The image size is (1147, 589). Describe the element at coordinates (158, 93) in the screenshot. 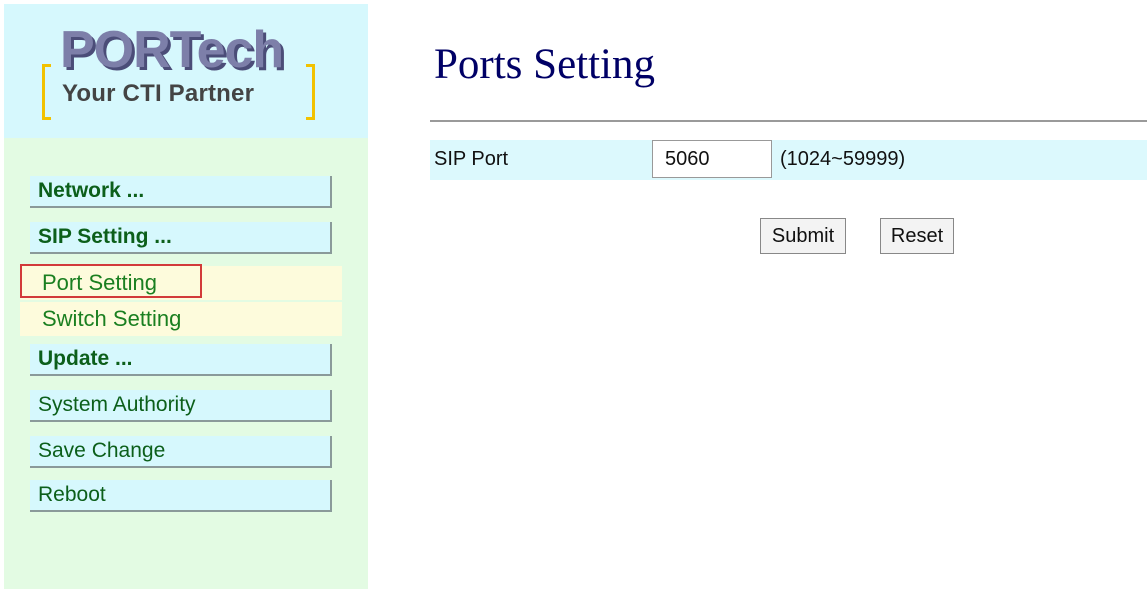

I see `logo-tagline: Your CTI Partner` at that location.